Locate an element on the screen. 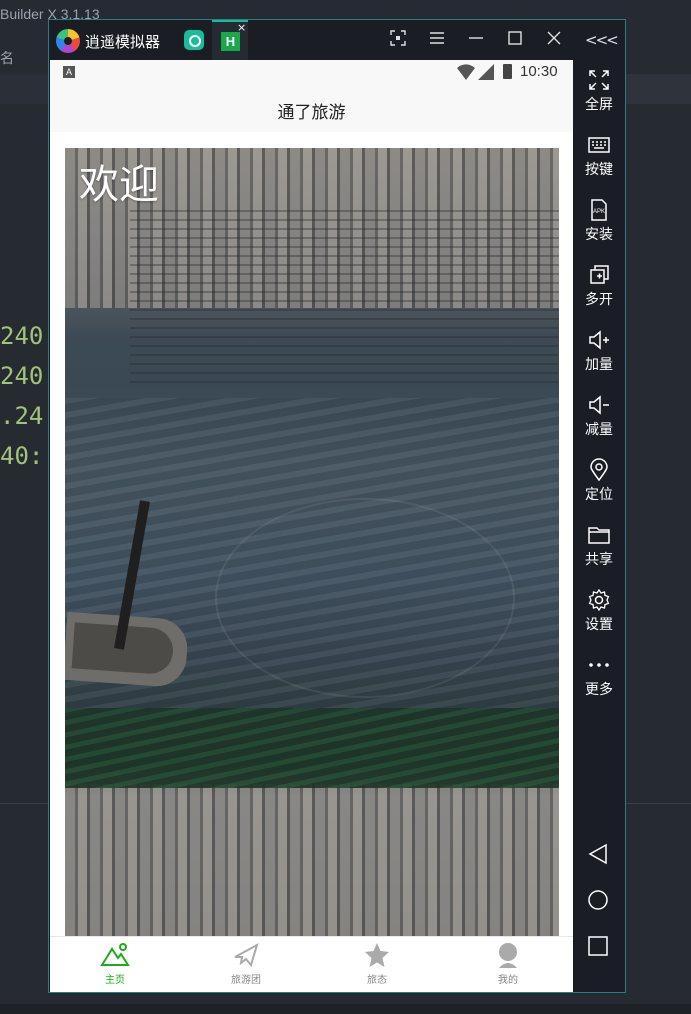 The height and width of the screenshot is (1014, 691). side-label: 共享 is located at coordinates (599, 560).